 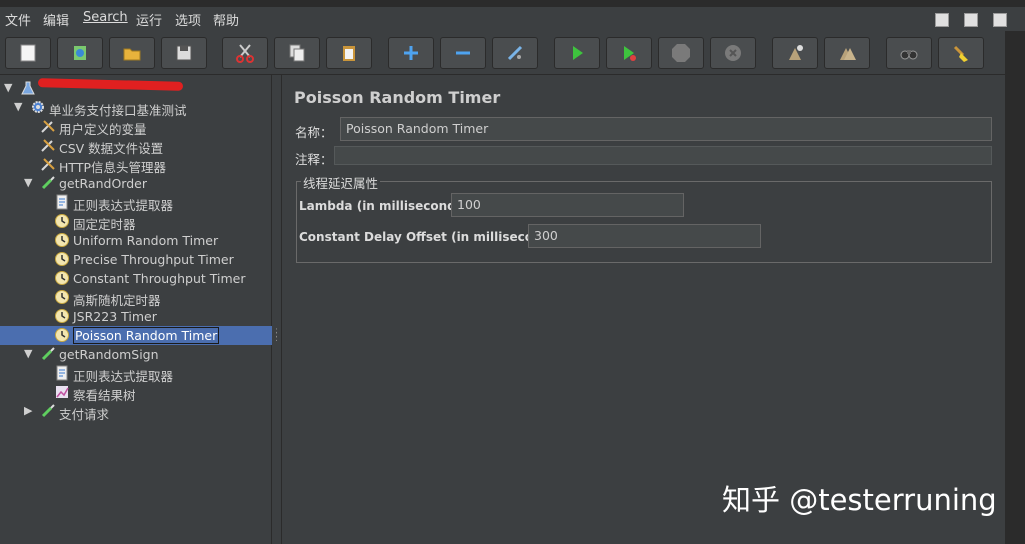 What do you see at coordinates (105, 17) in the screenshot?
I see `menu-search: Search` at bounding box center [105, 17].